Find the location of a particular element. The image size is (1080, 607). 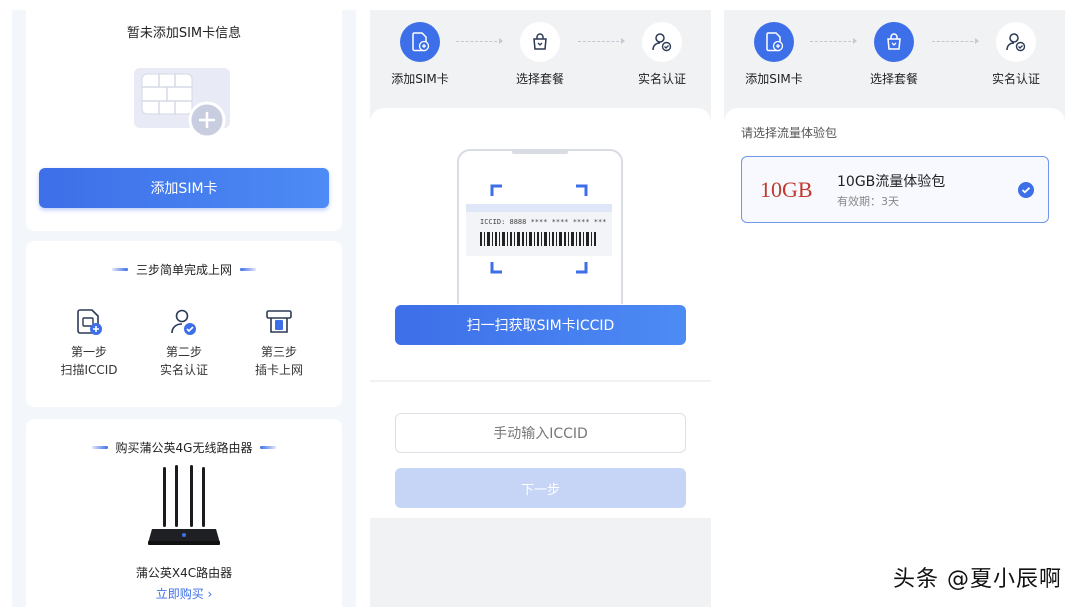

buy-title-text: 购买蒲公英4G无线路由器 is located at coordinates (184, 448).